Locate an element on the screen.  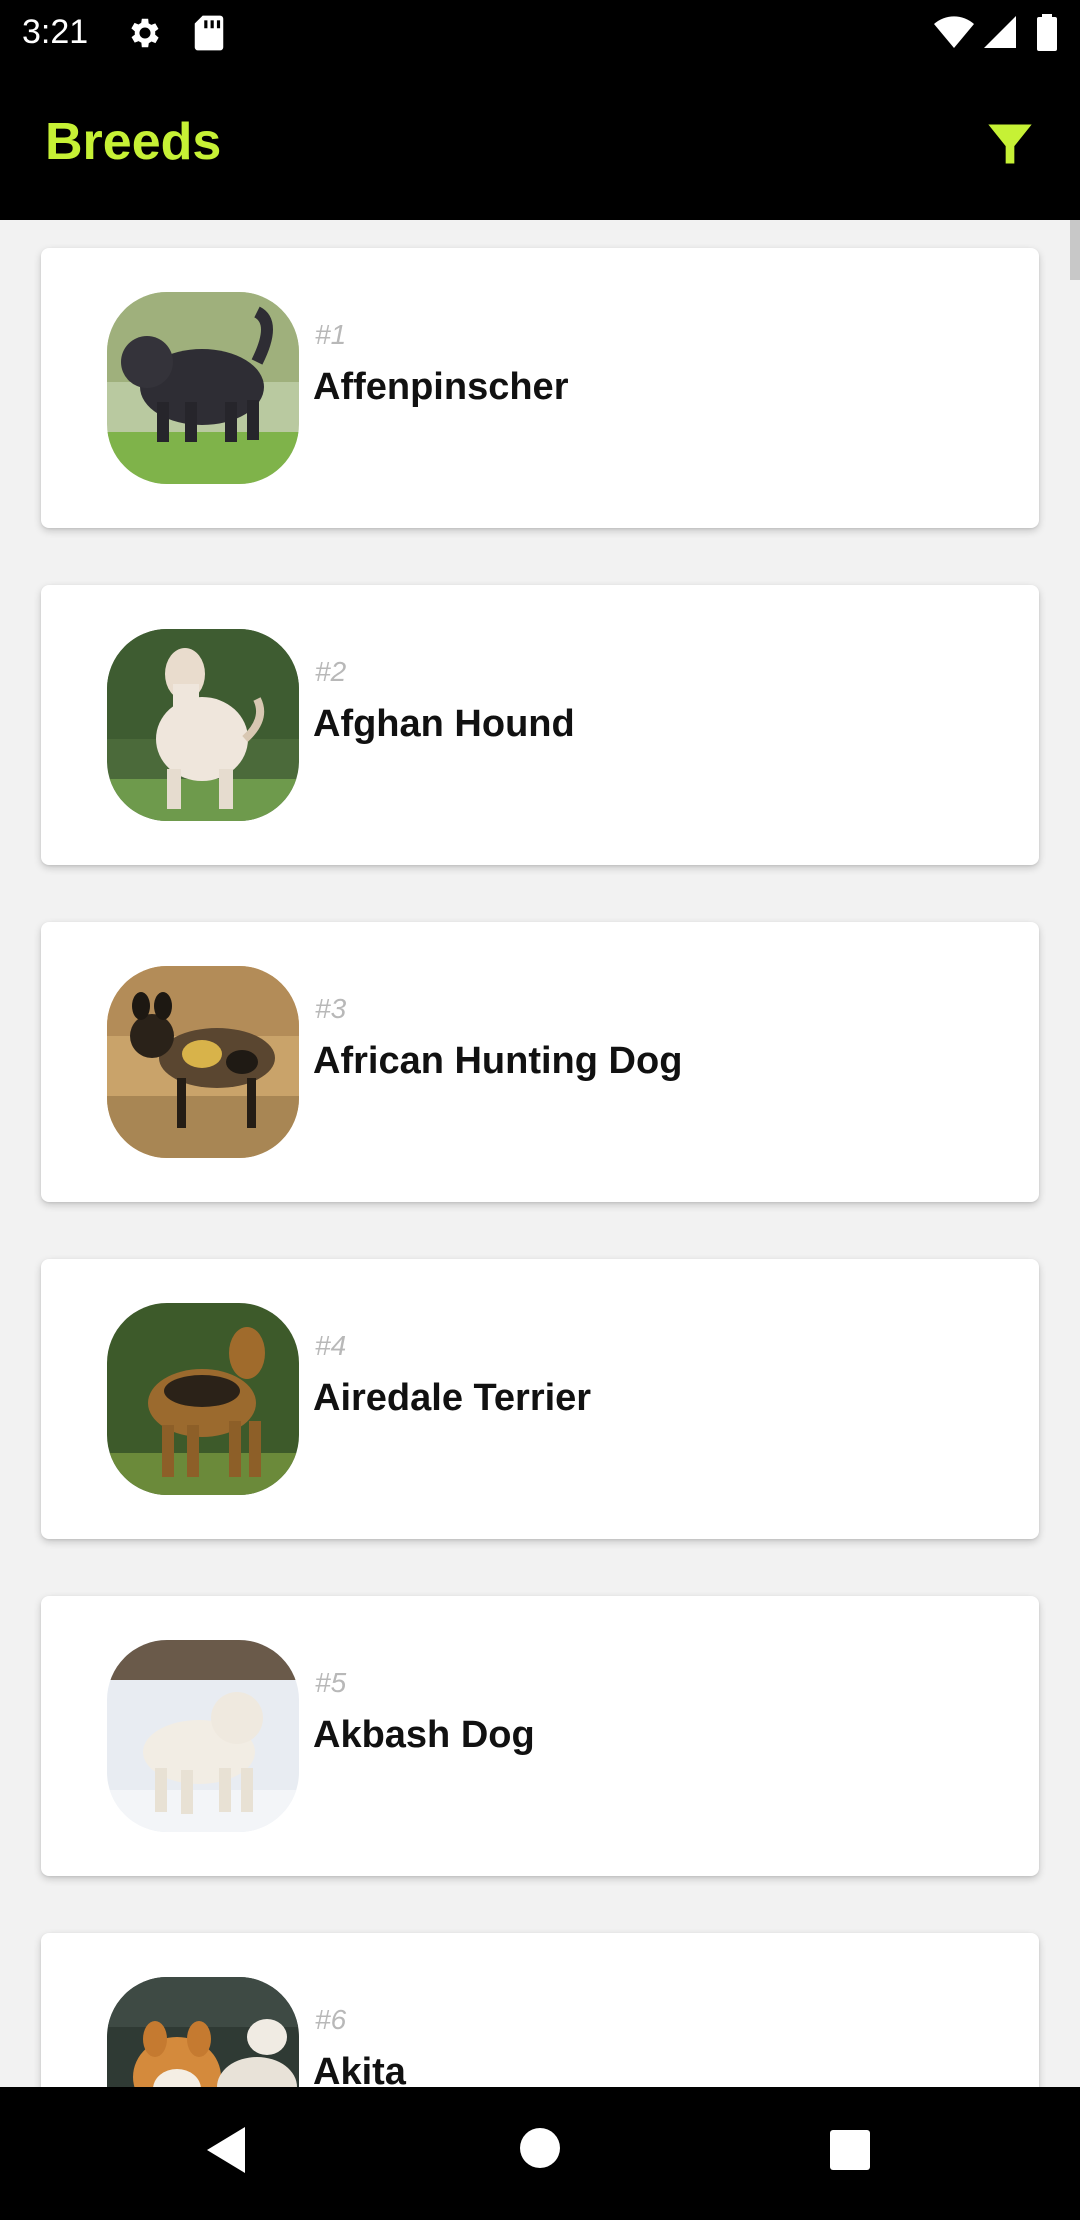
breed-rank: #1 is located at coordinates (331, 334).